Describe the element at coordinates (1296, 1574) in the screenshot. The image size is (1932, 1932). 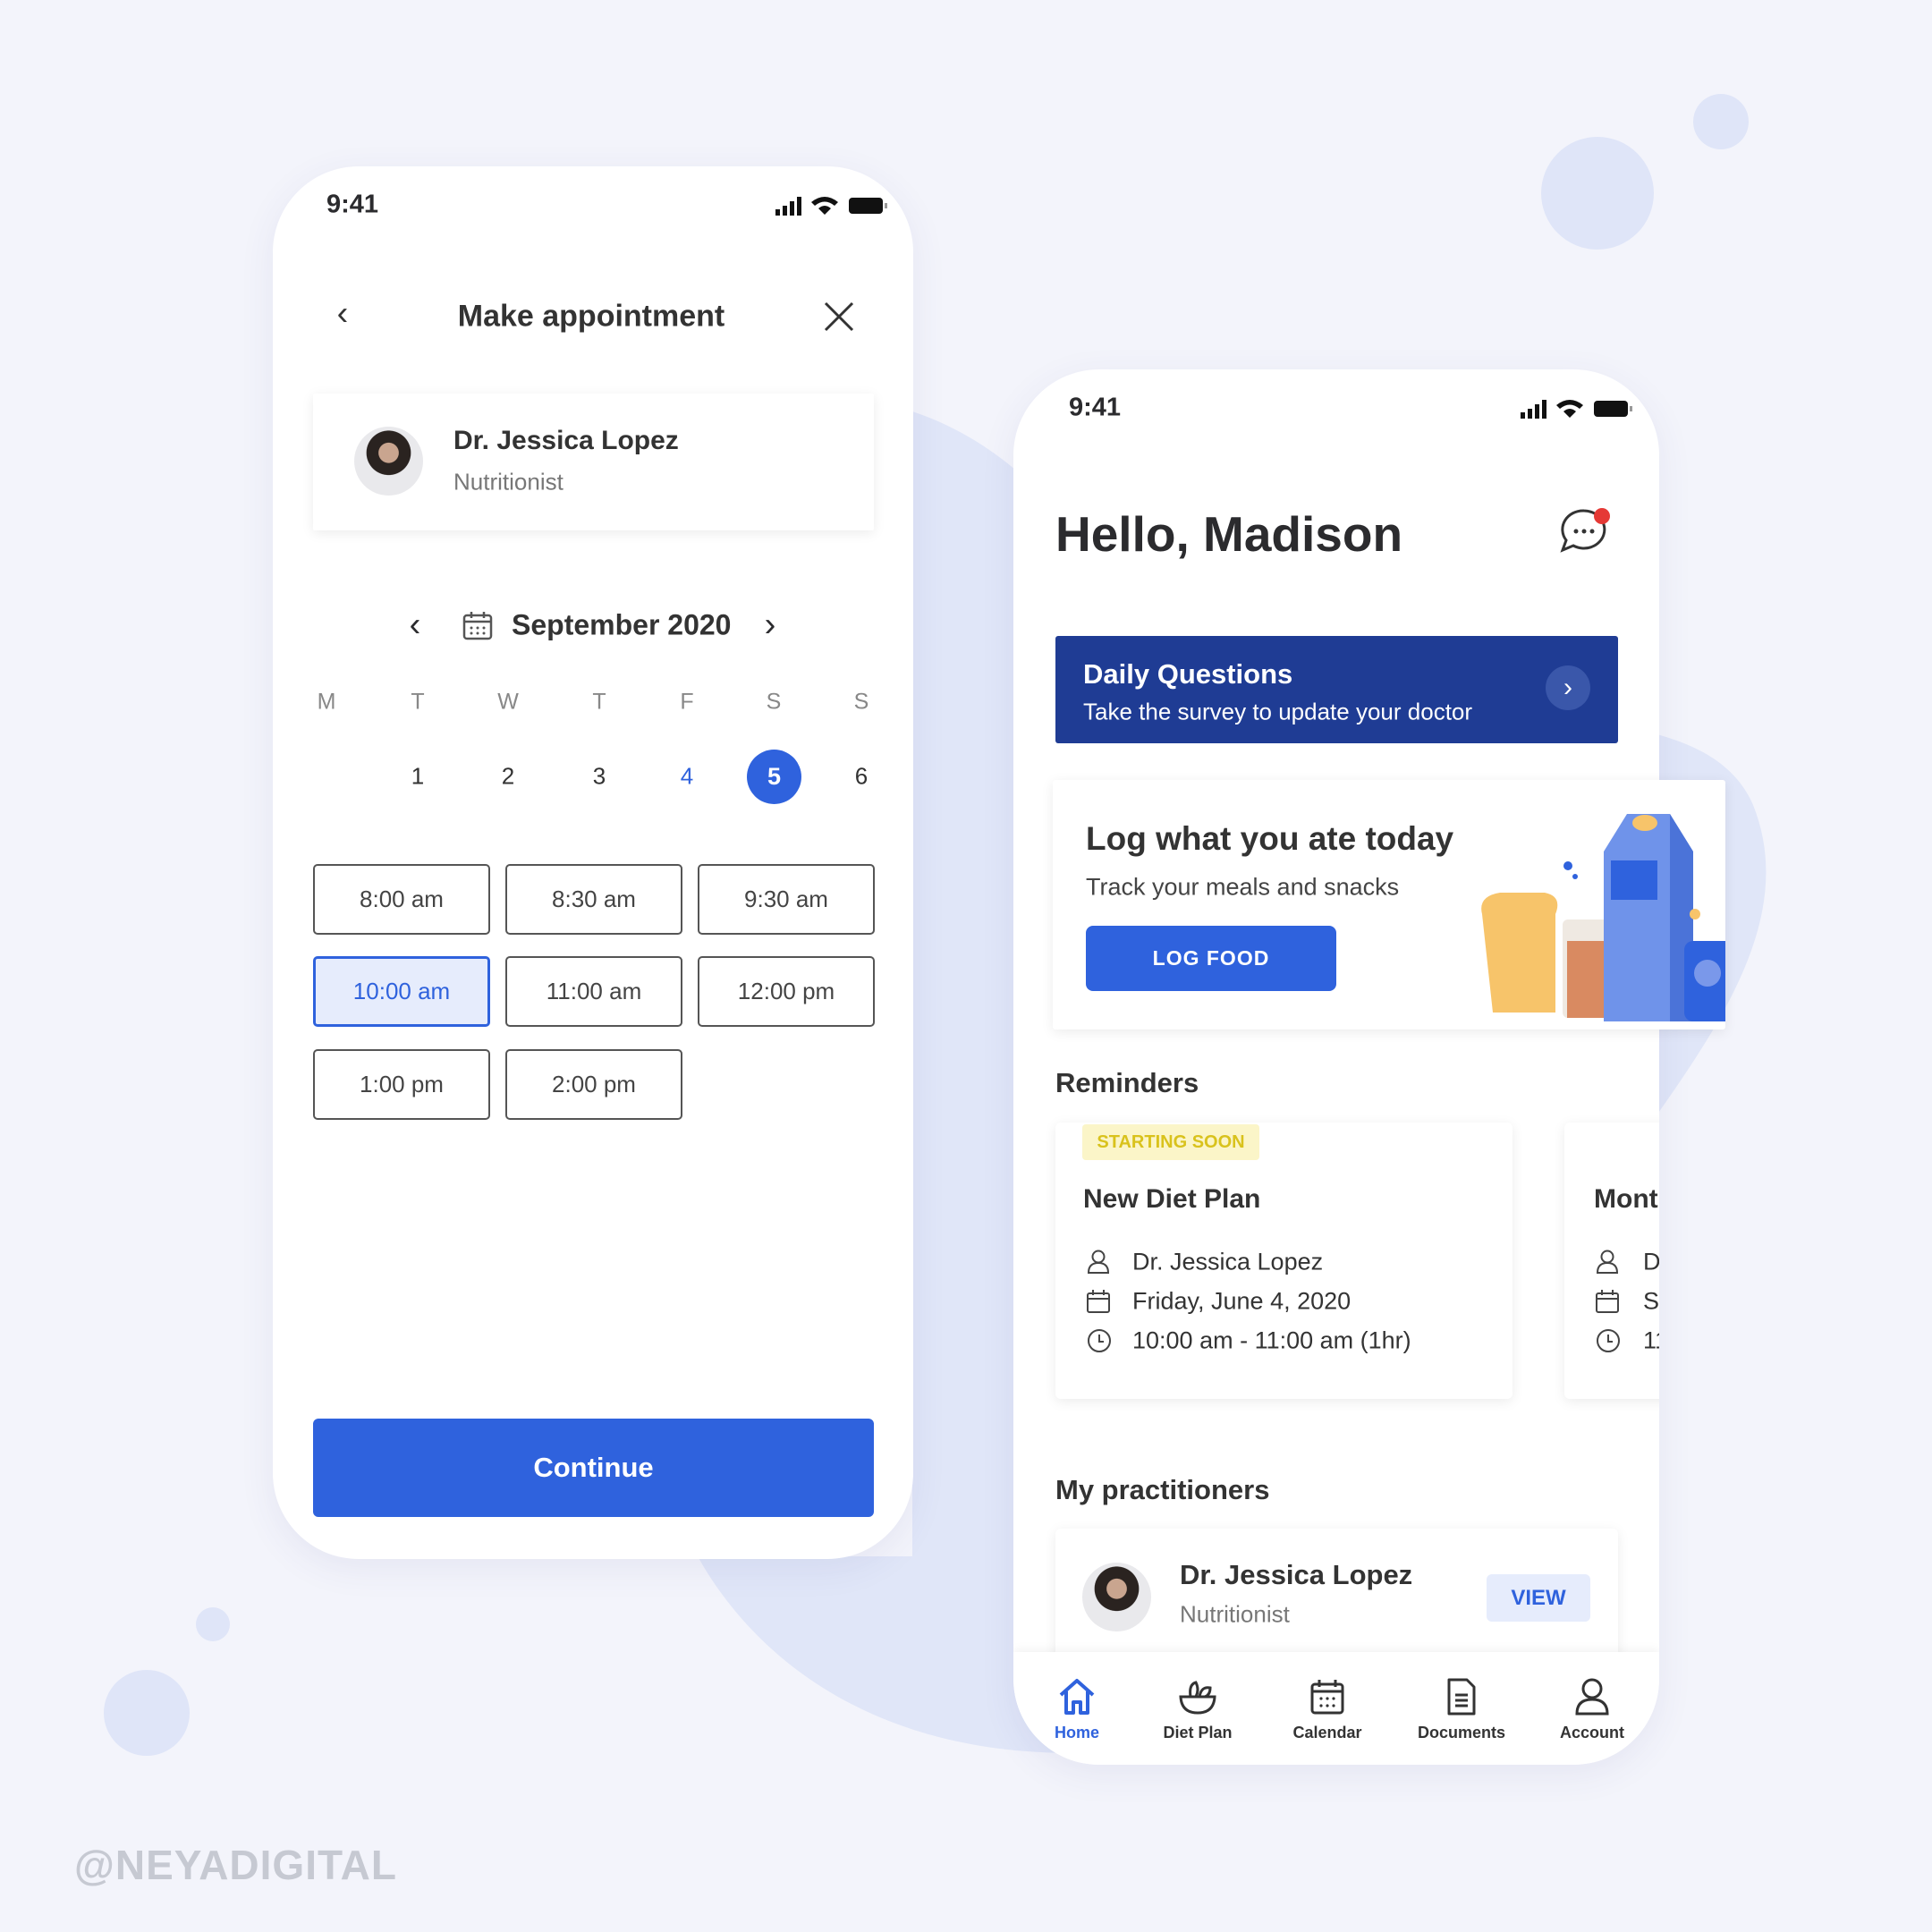
I see `practitioner-name: Dr. Jessica Lopez` at that location.